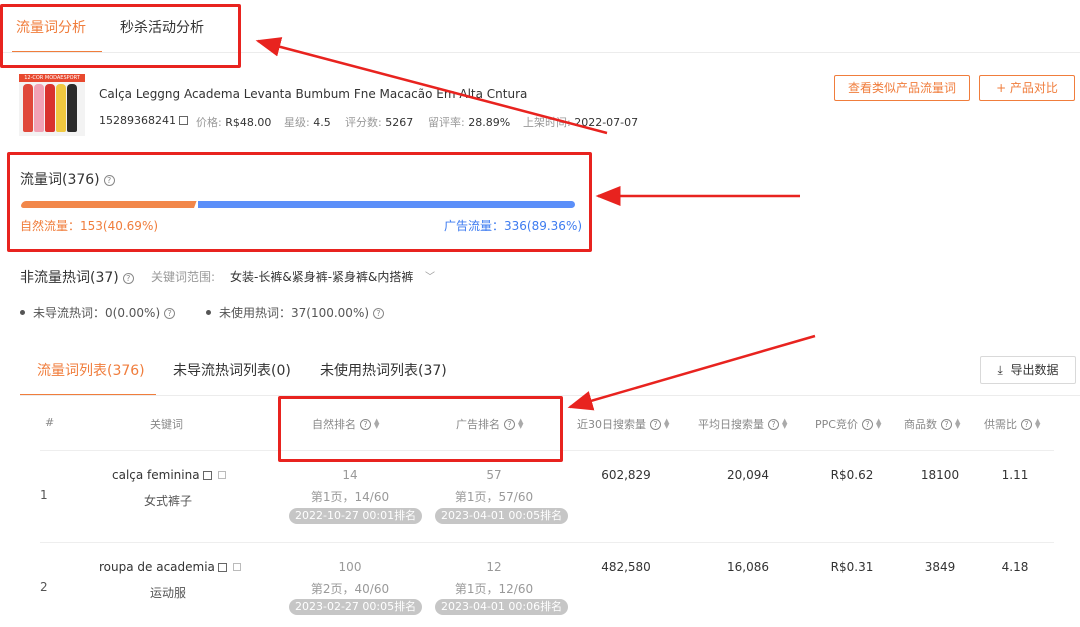  I want to click on annotation-arrow-rank, so click(691, 372).